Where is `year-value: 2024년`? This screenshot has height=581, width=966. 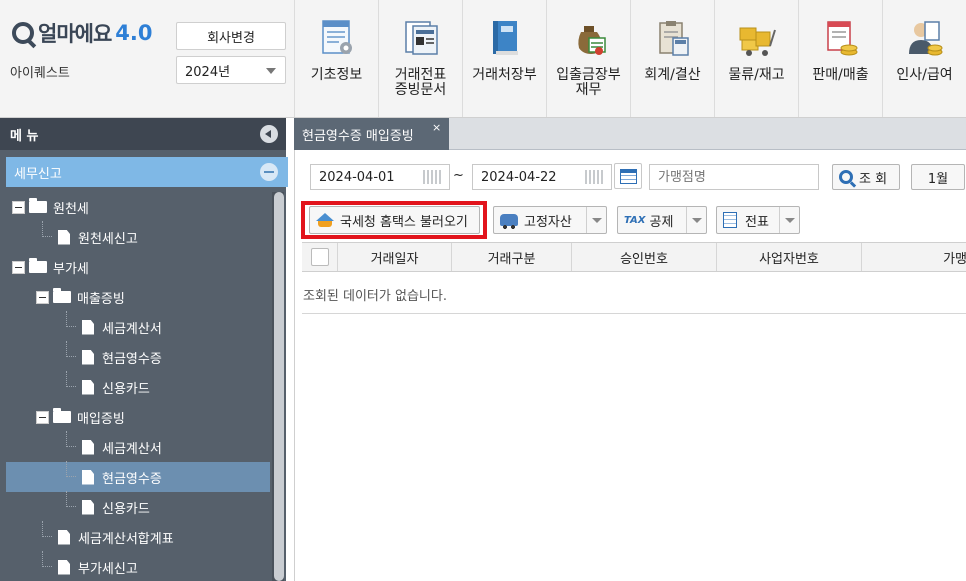
year-value: 2024년 is located at coordinates (208, 72).